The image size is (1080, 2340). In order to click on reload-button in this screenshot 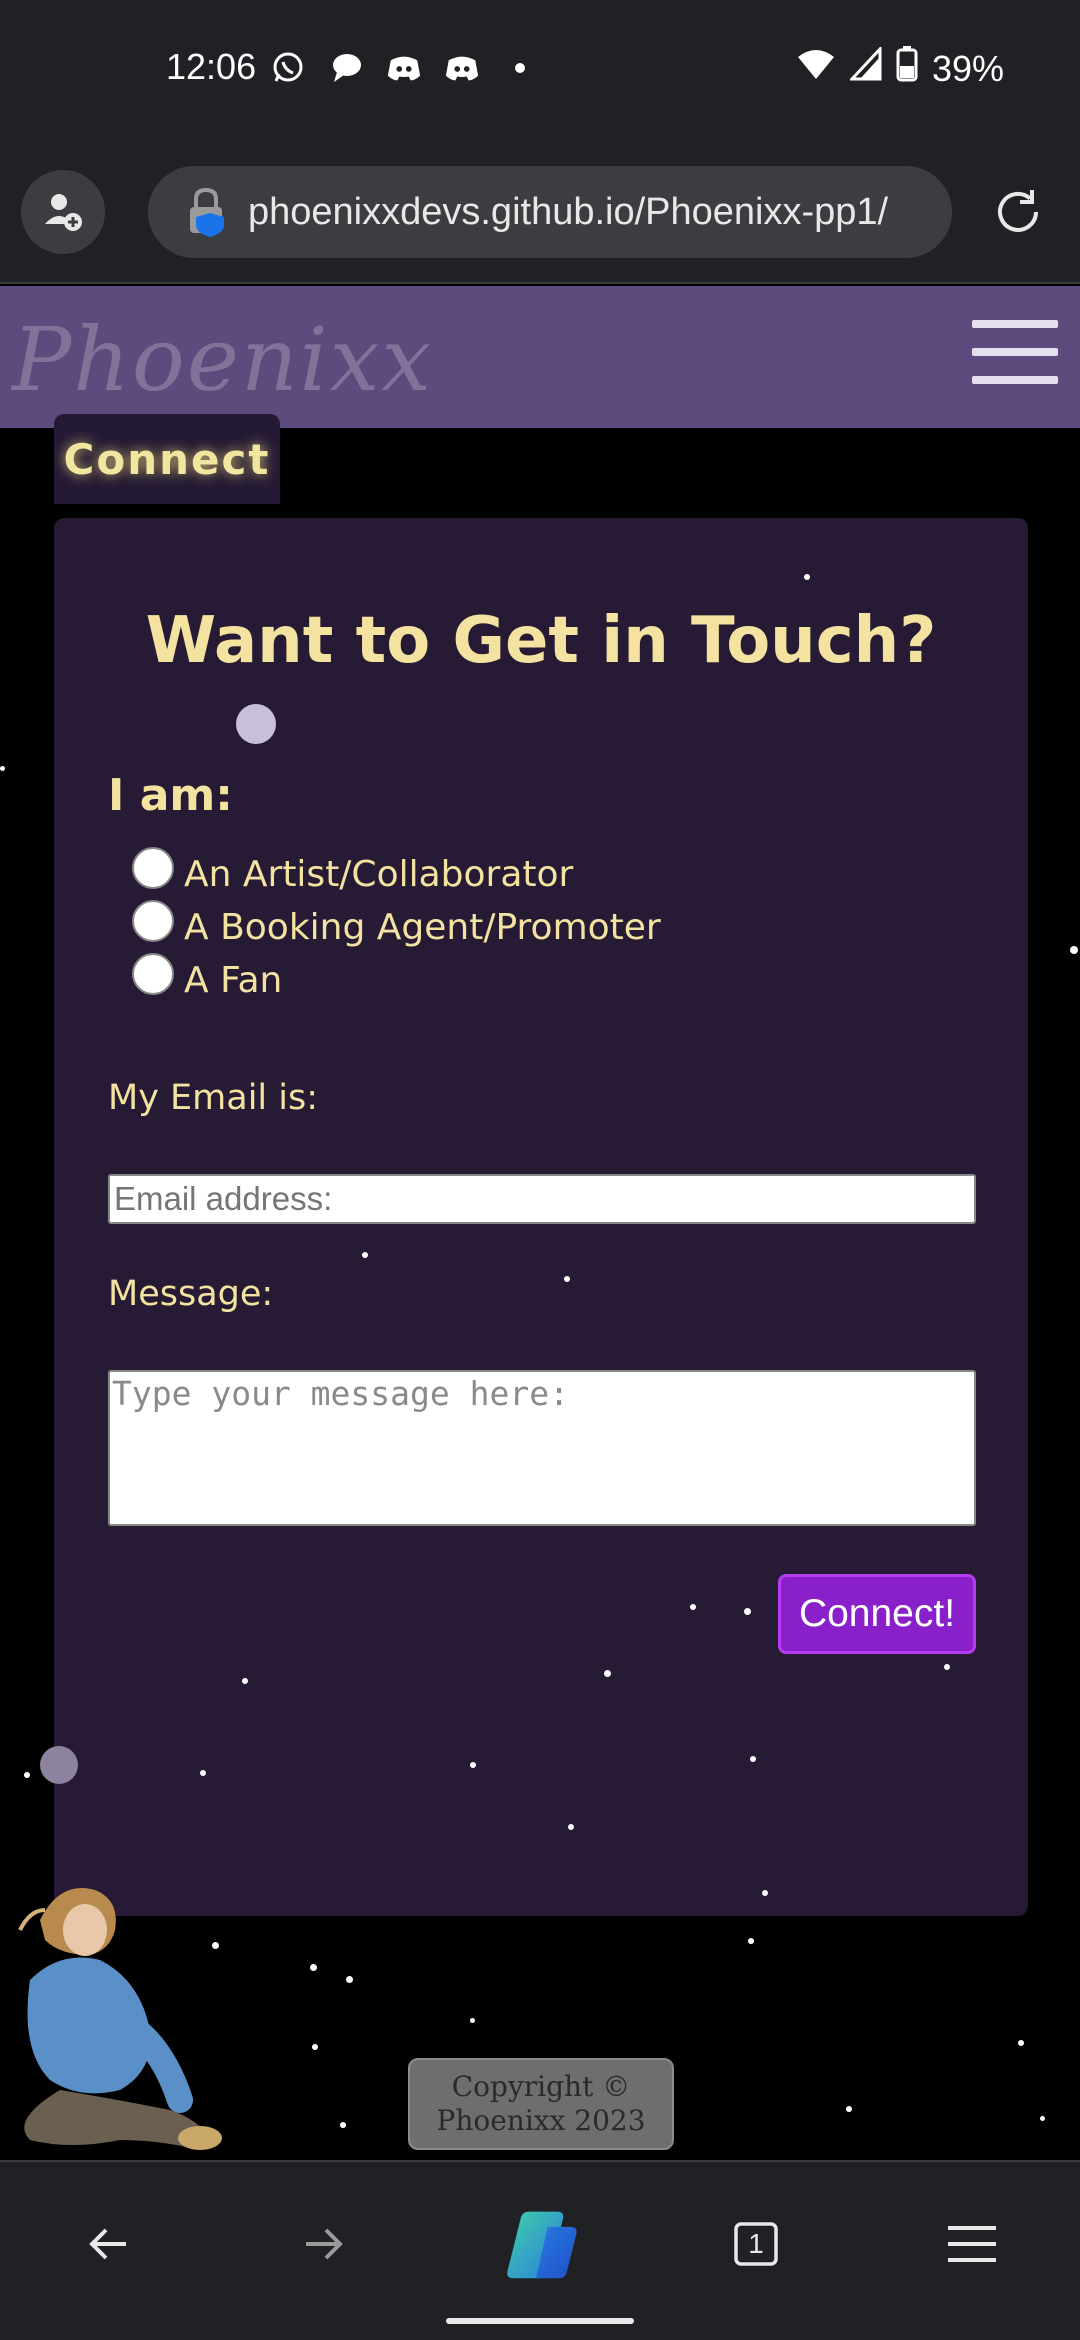, I will do `click(1018, 212)`.